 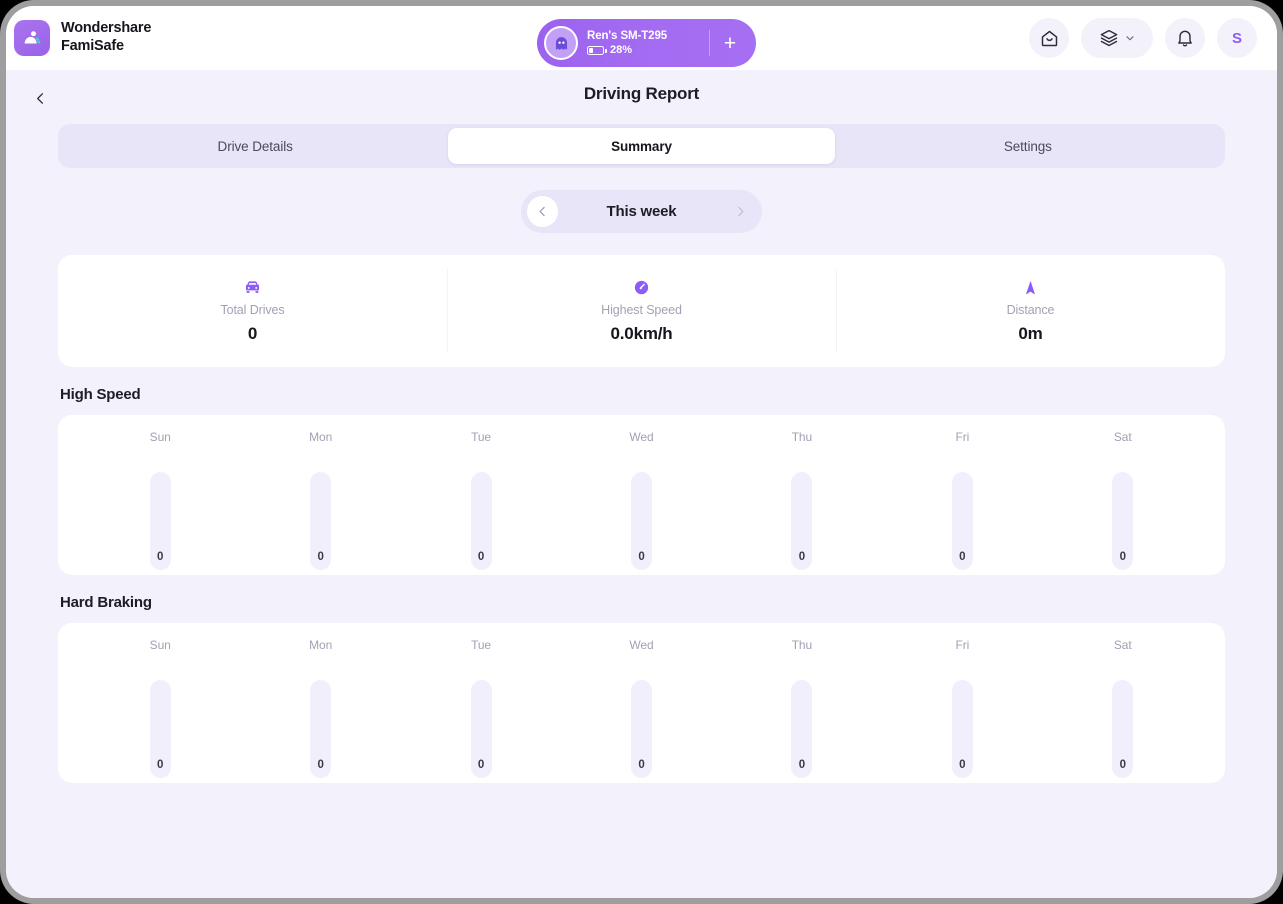 What do you see at coordinates (1049, 38) in the screenshot?
I see `home-icon` at bounding box center [1049, 38].